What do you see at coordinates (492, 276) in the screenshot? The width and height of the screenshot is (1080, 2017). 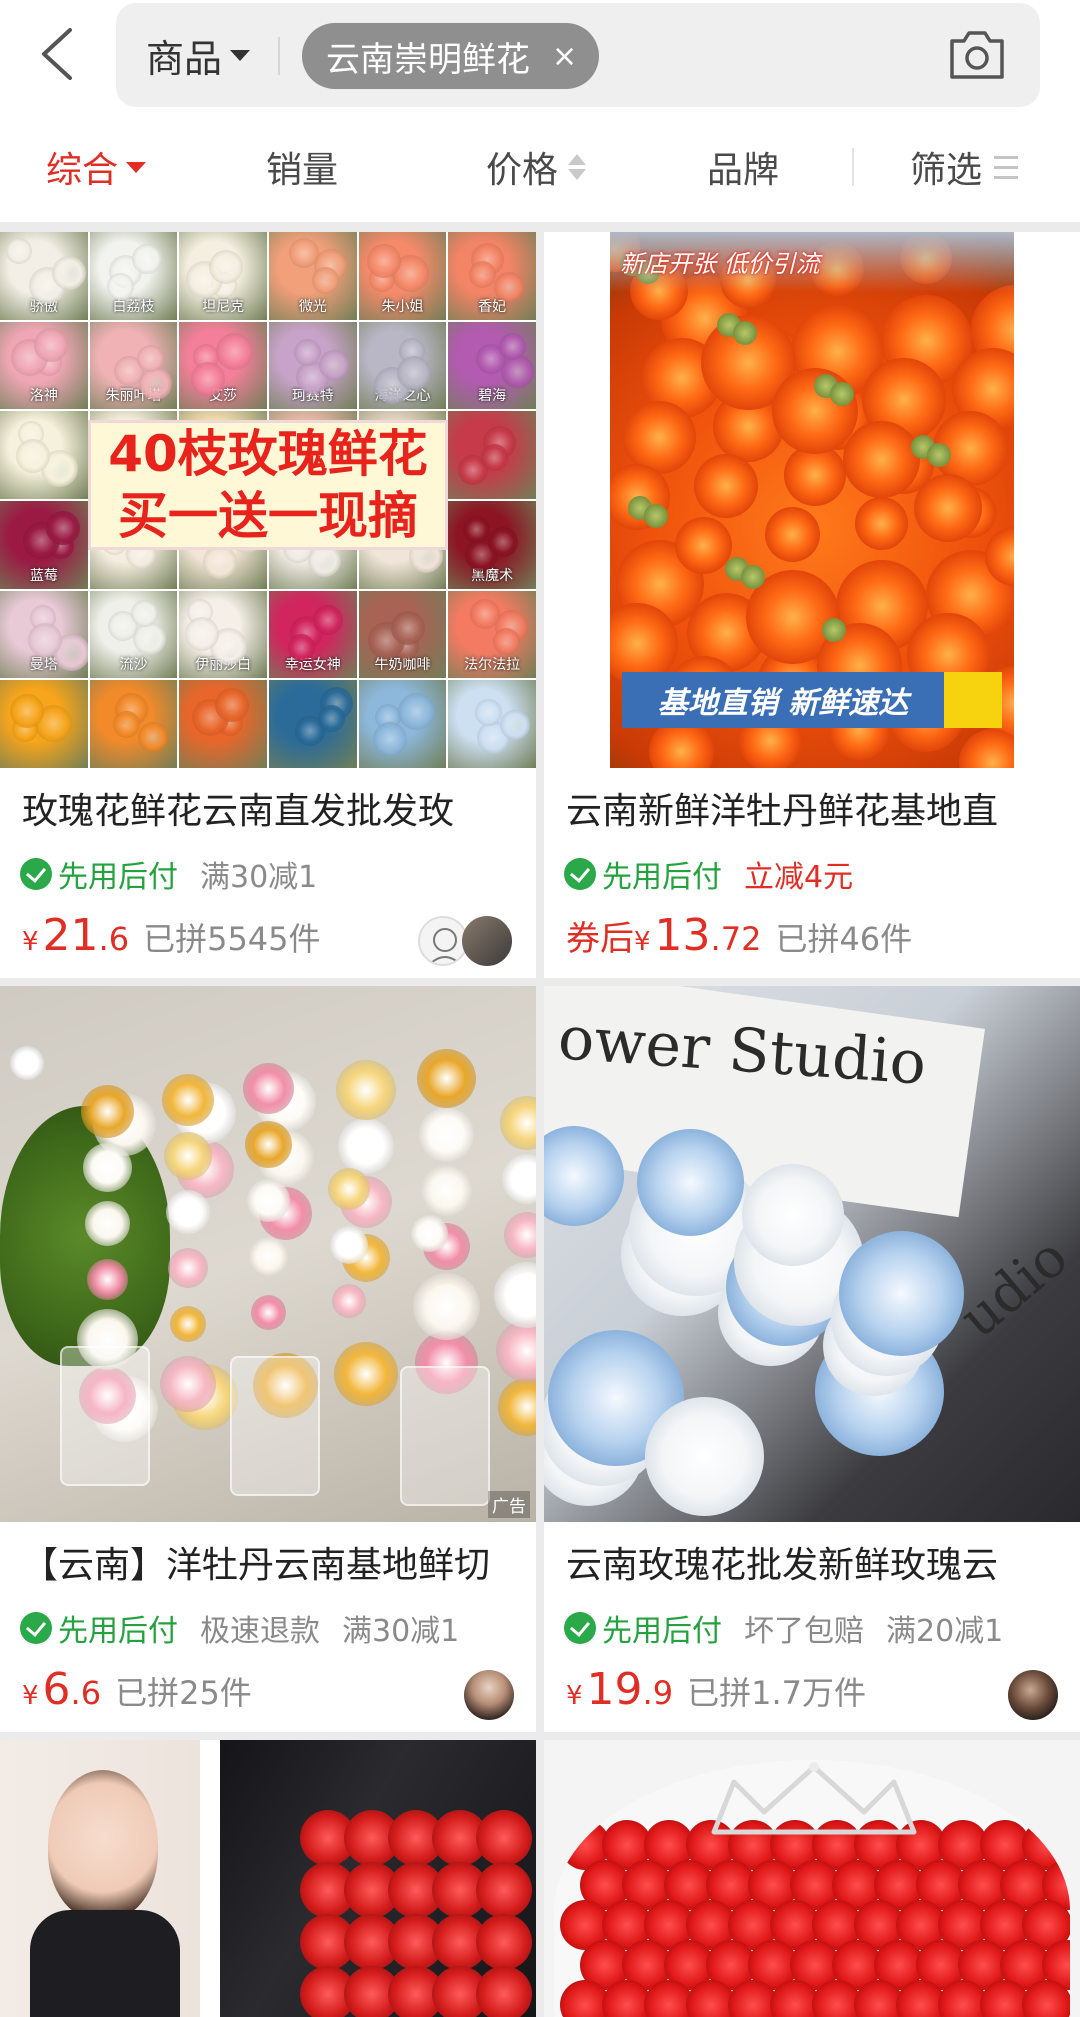 I see `rose-variety-tile: 香妃` at bounding box center [492, 276].